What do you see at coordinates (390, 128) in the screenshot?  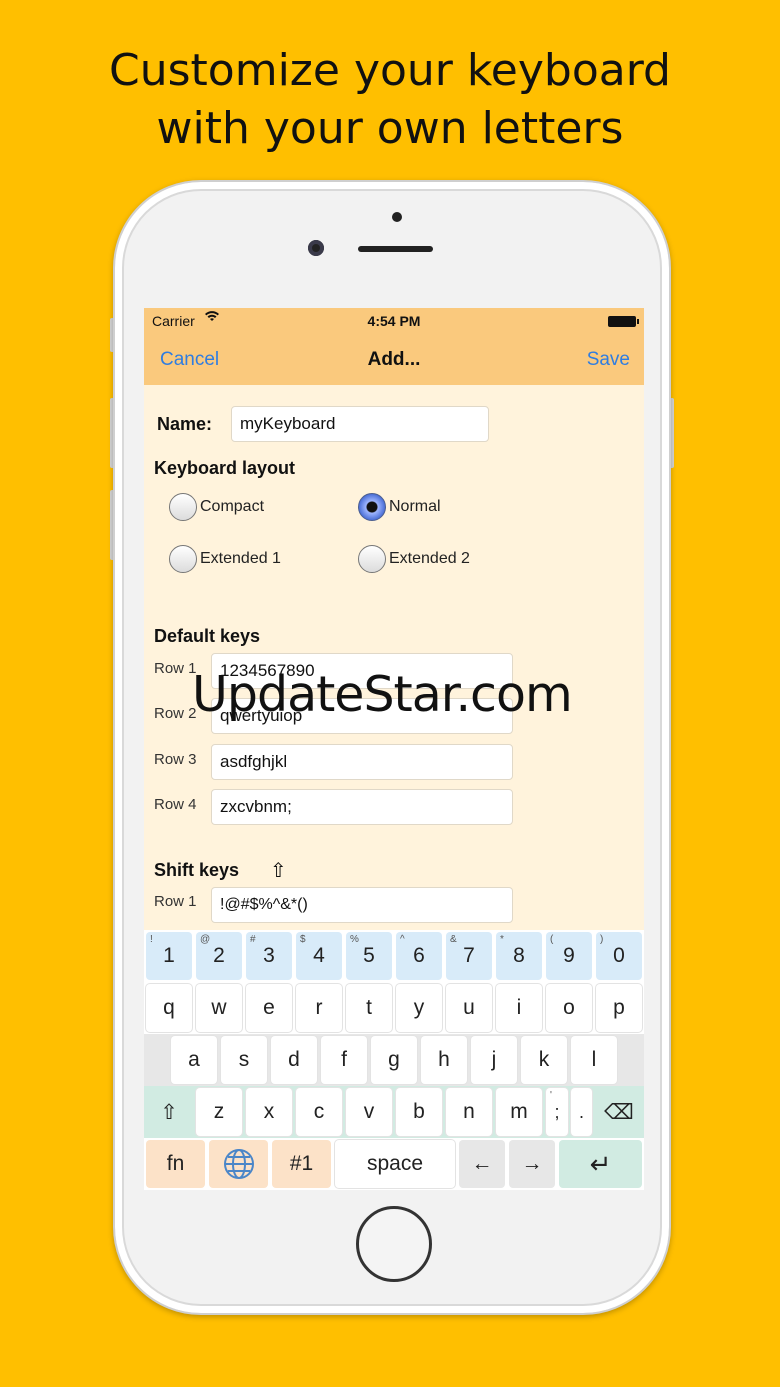 I see `headline-line-2: with your own letters` at bounding box center [390, 128].